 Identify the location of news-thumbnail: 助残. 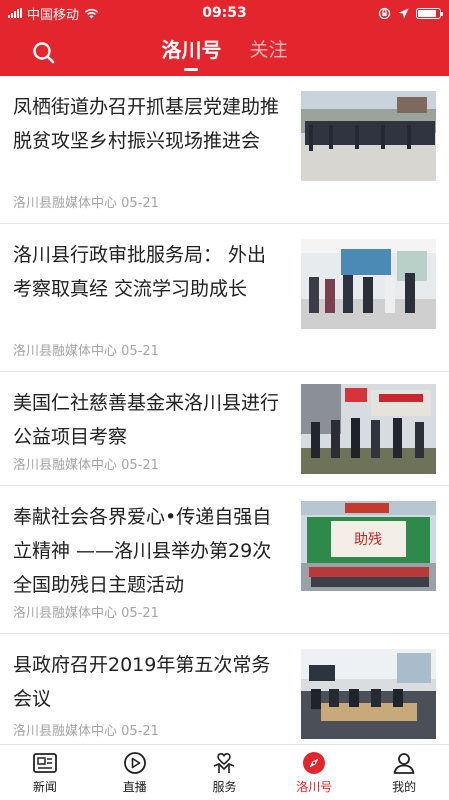
(368, 546).